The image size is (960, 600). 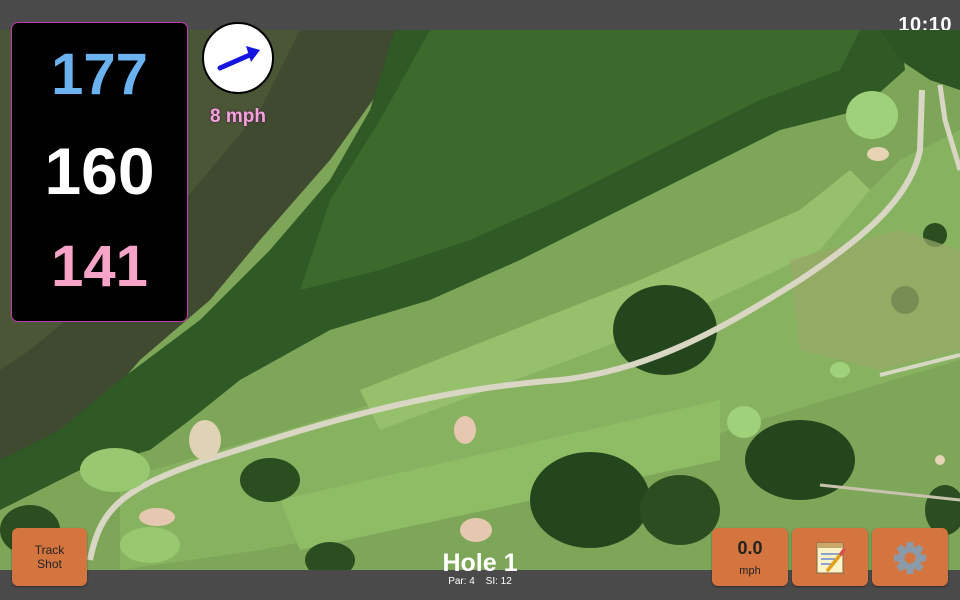 I want to click on distance-panel: 177 160 141, so click(x=99, y=172).